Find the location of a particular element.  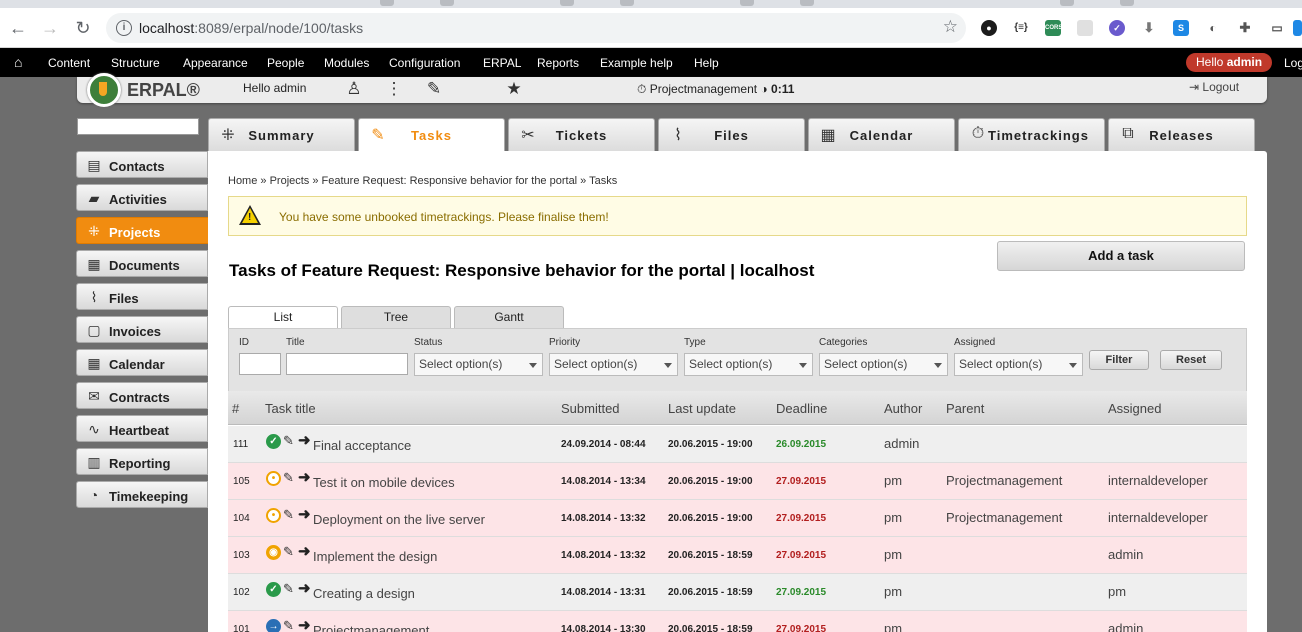

grid-extension-icon is located at coordinates (1085, 28).